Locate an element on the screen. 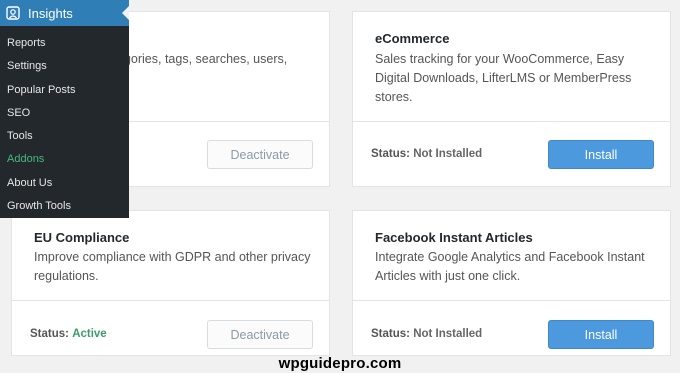 This screenshot has width=680, height=373. current-menu-arrow-icon is located at coordinates (125, 13).